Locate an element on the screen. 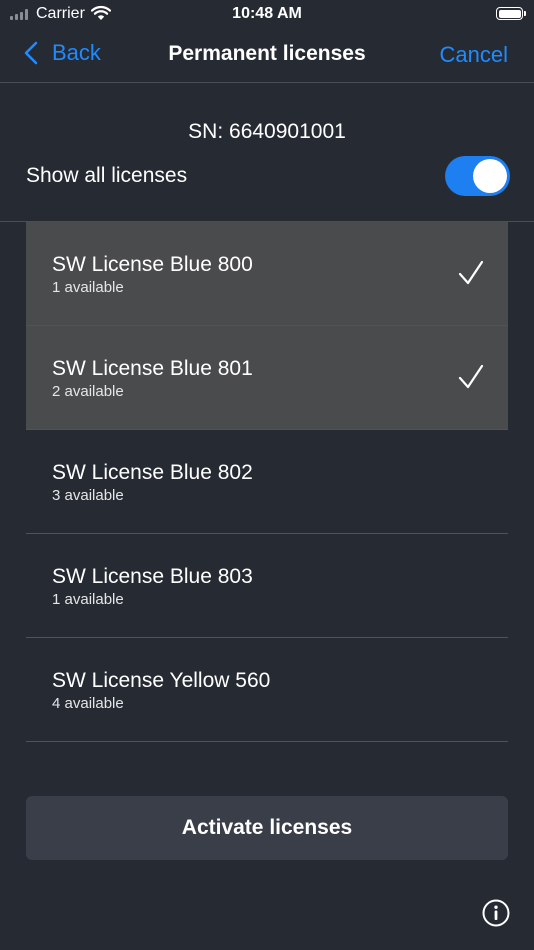  license-row: SW License Yellow 560 4 available is located at coordinates (267, 690).